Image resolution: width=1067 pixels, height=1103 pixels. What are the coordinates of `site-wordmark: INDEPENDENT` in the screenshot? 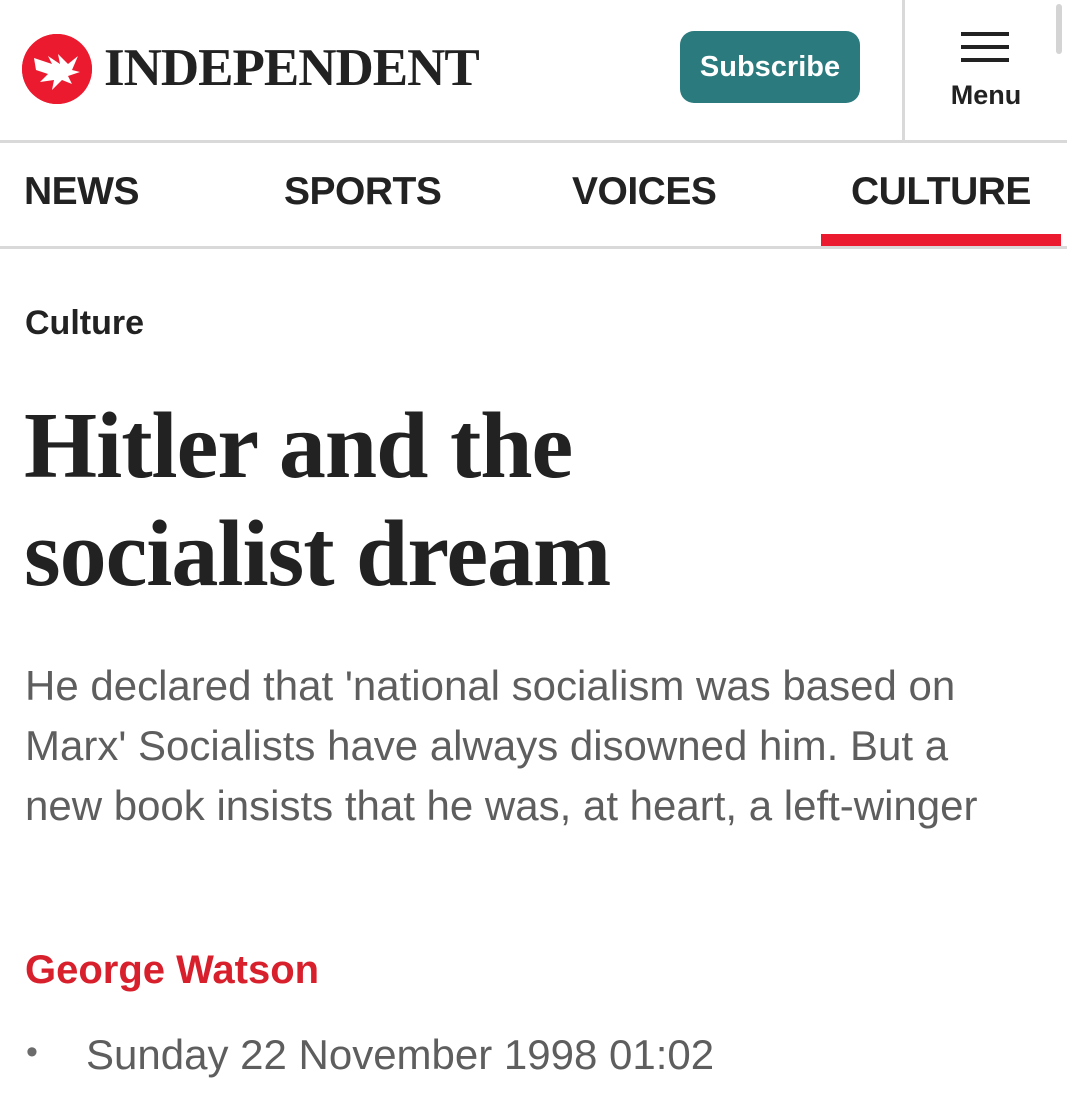 It's located at (292, 68).